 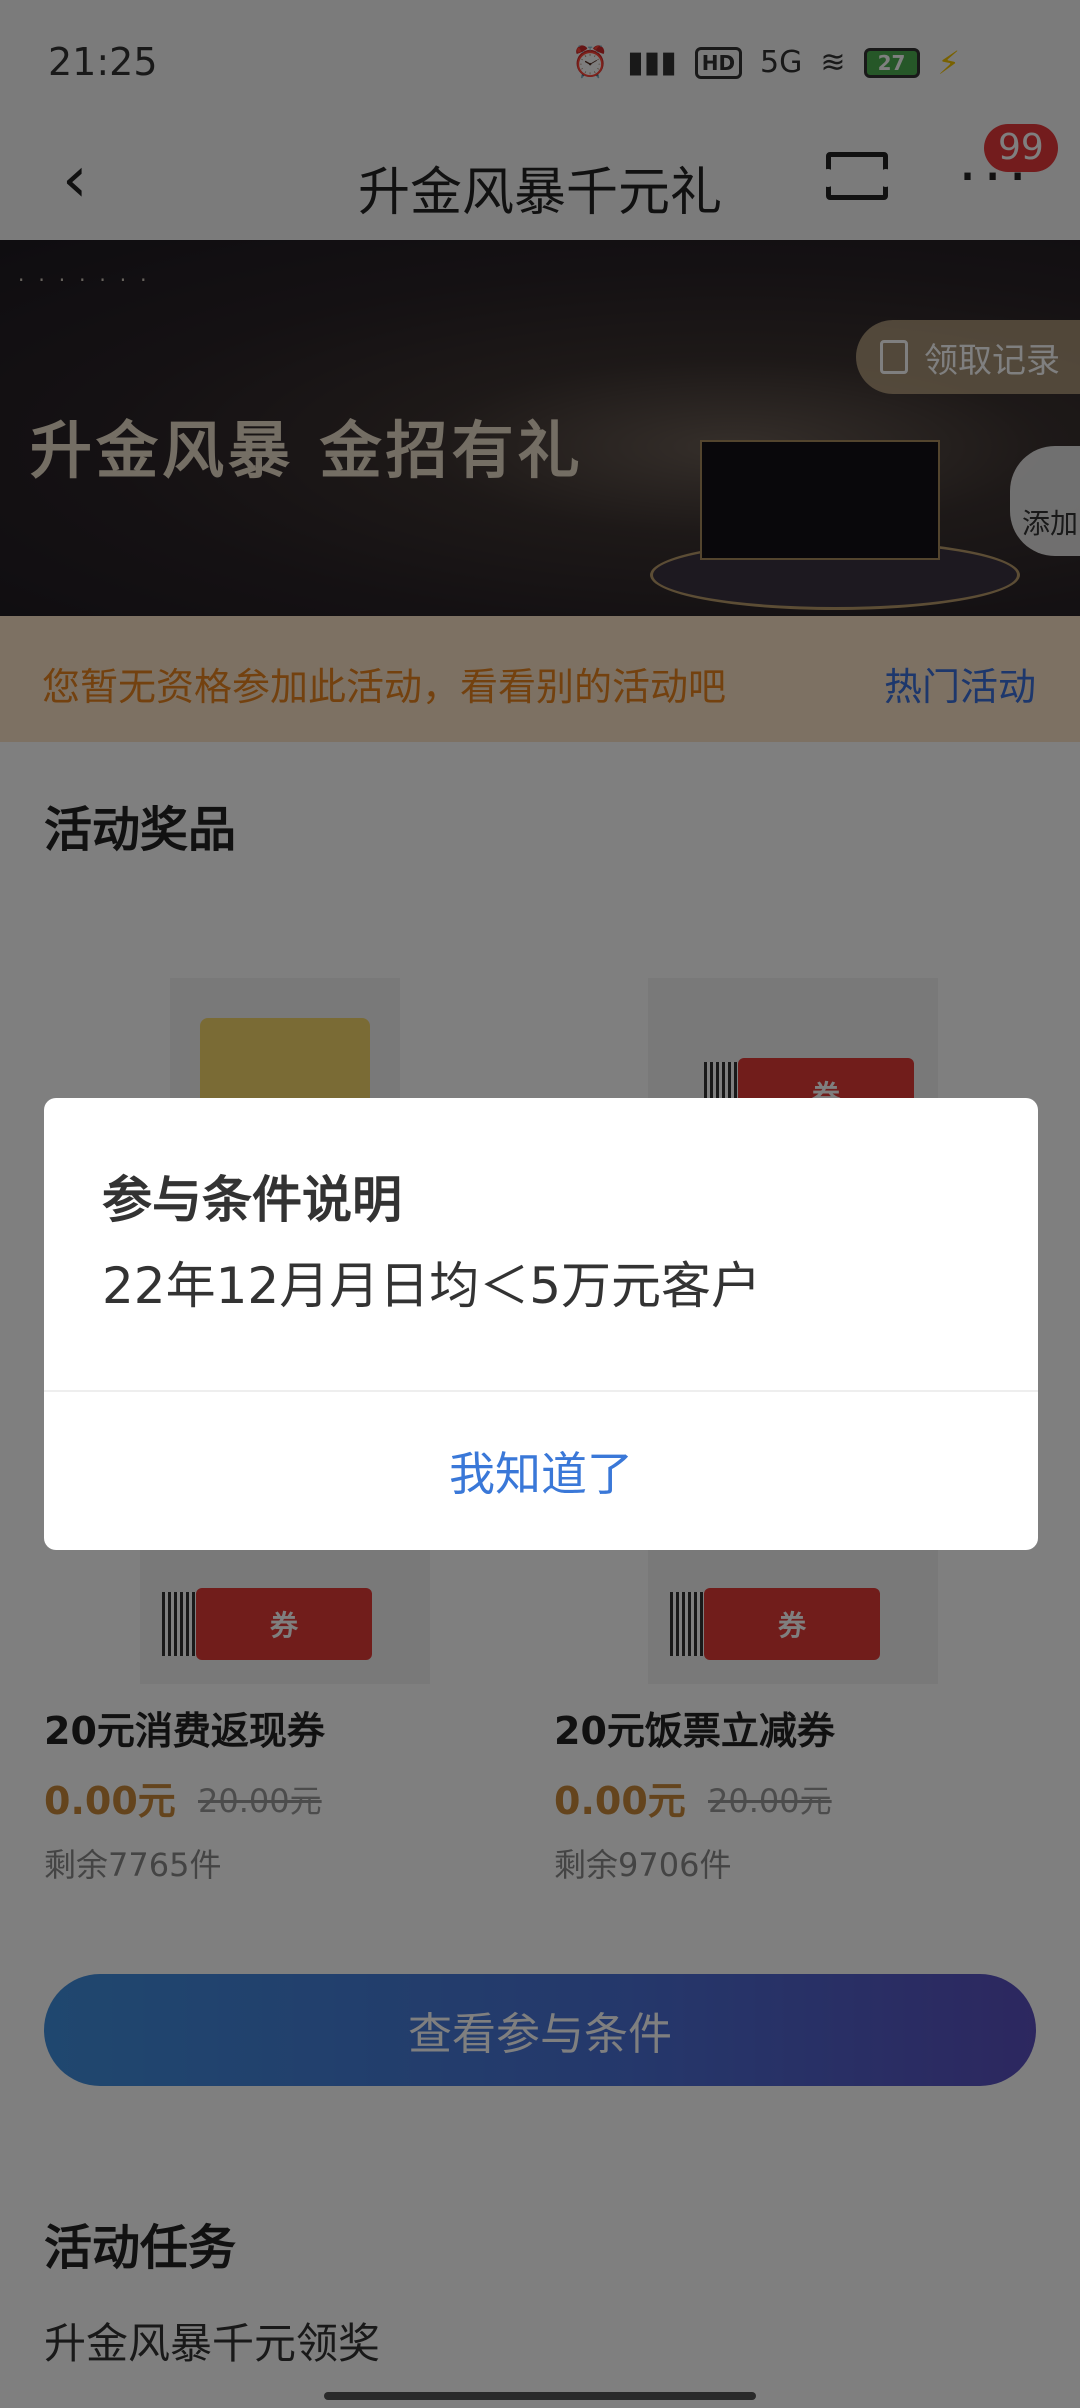 What do you see at coordinates (252, 1200) in the screenshot?
I see `dialog-title: 参与条件说明` at bounding box center [252, 1200].